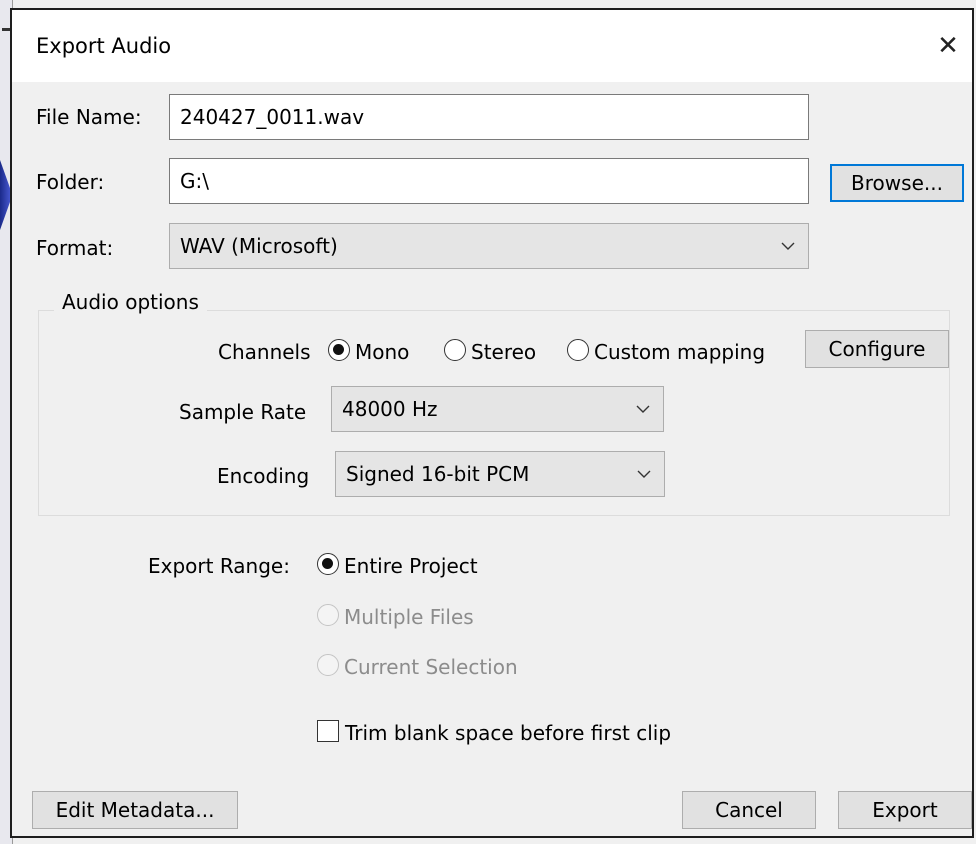  I want to click on format-label: Format:, so click(75, 248).